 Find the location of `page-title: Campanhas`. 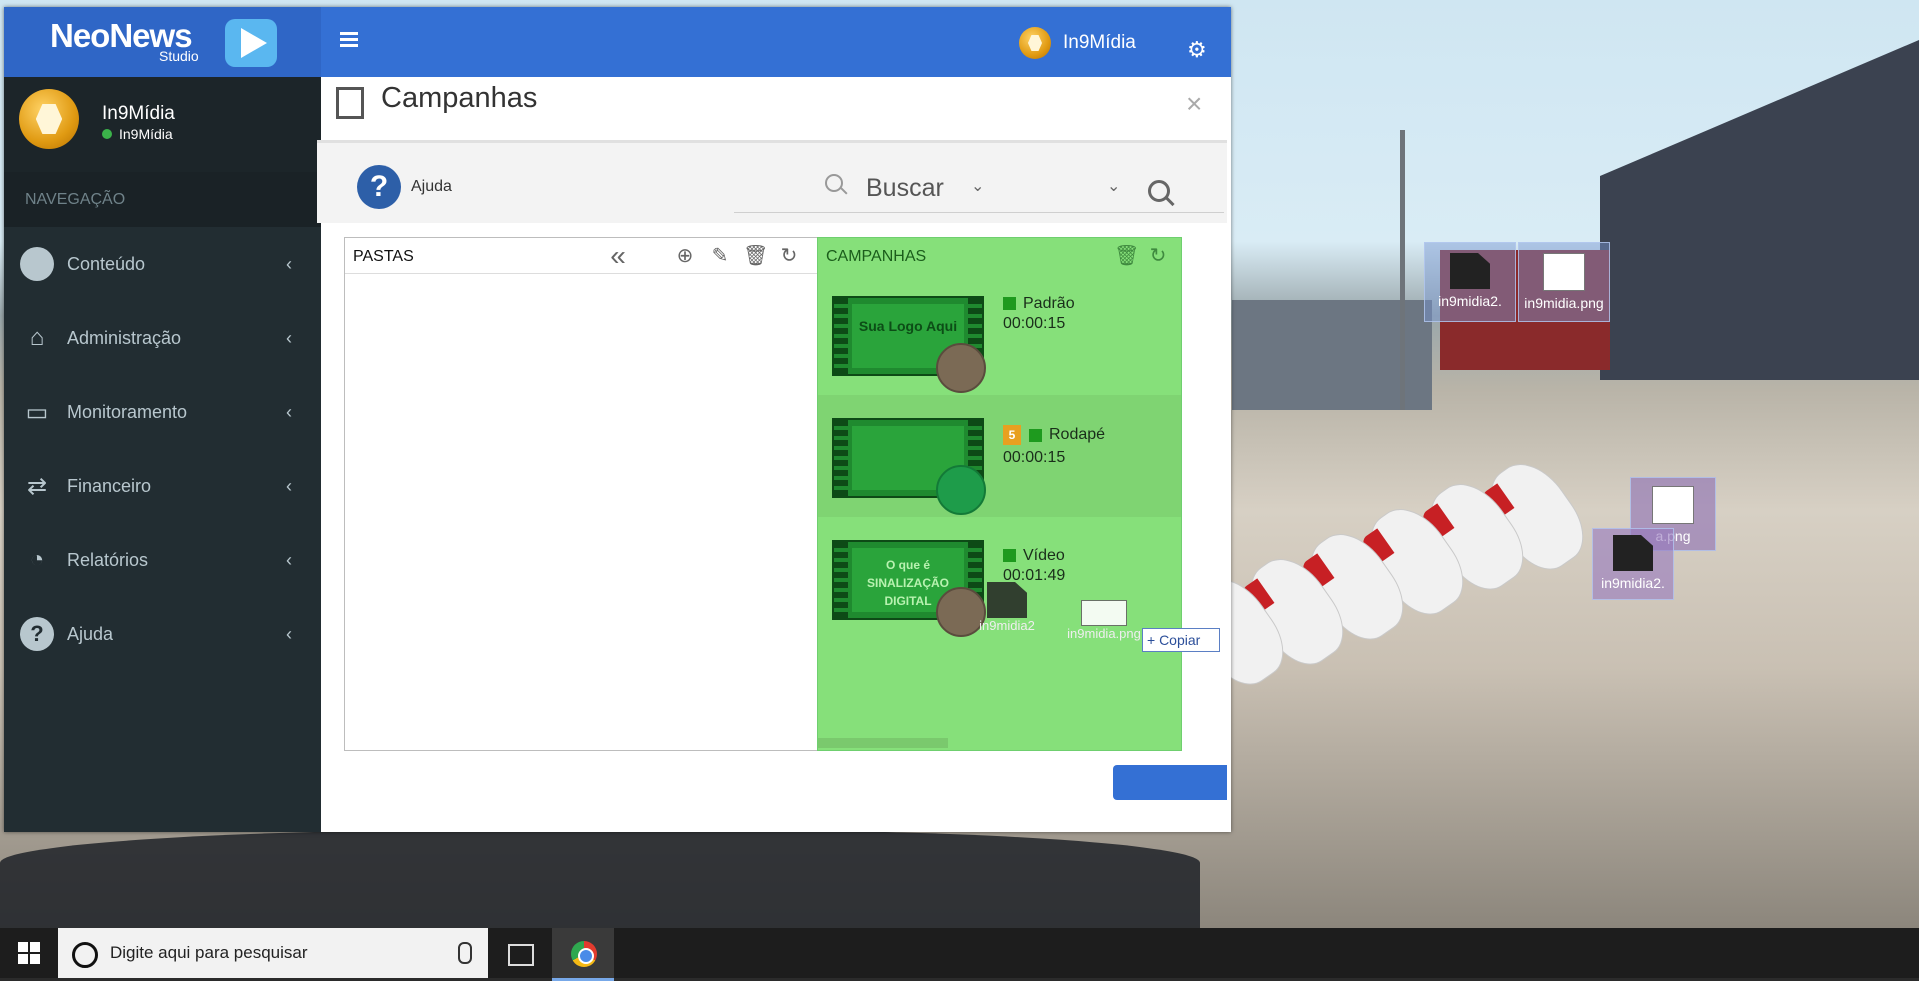

page-title: Campanhas is located at coordinates (459, 98).